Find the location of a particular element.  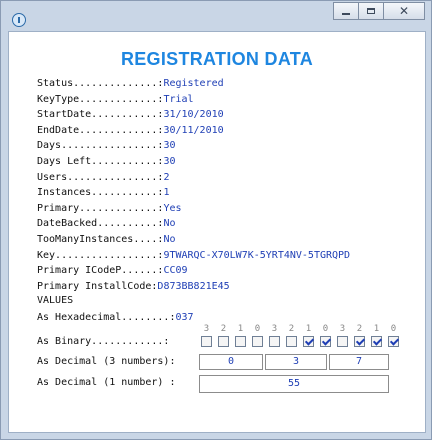

decimal-value-field-3: 7 is located at coordinates (359, 362).